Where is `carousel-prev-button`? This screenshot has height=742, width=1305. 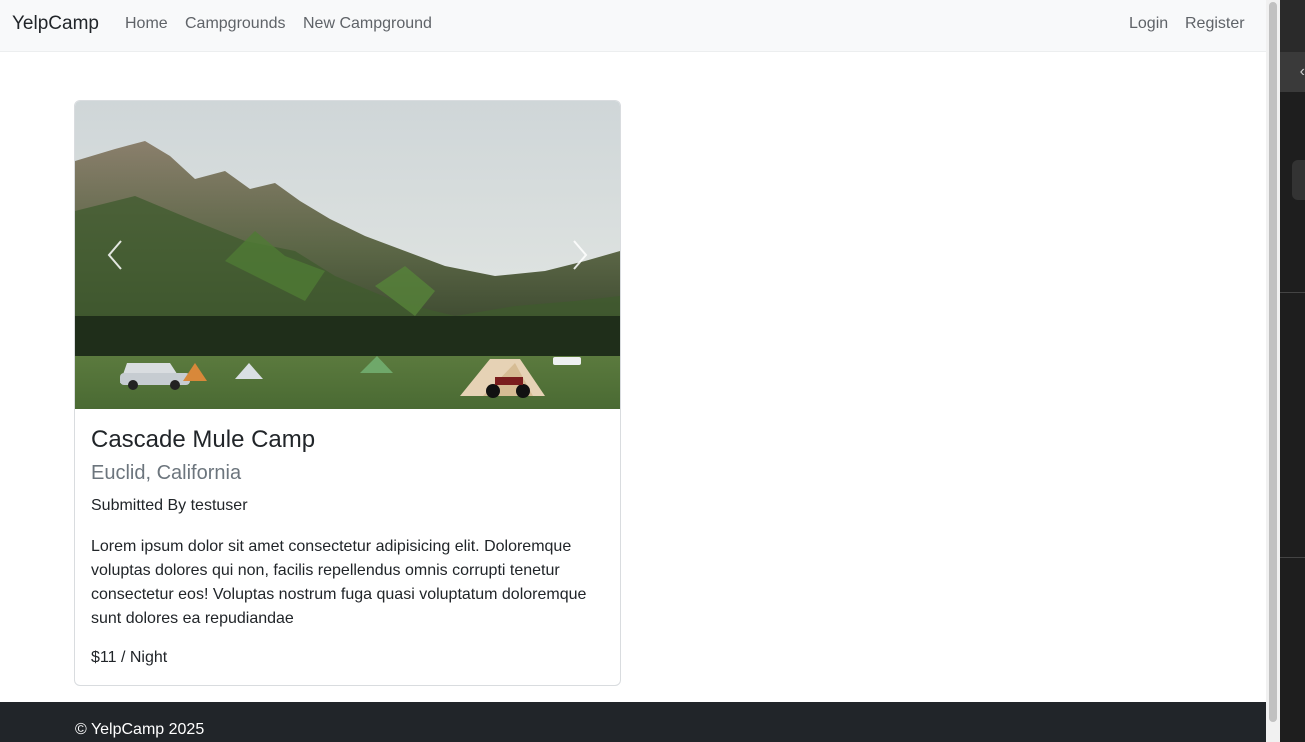 carousel-prev-button is located at coordinates (115, 255).